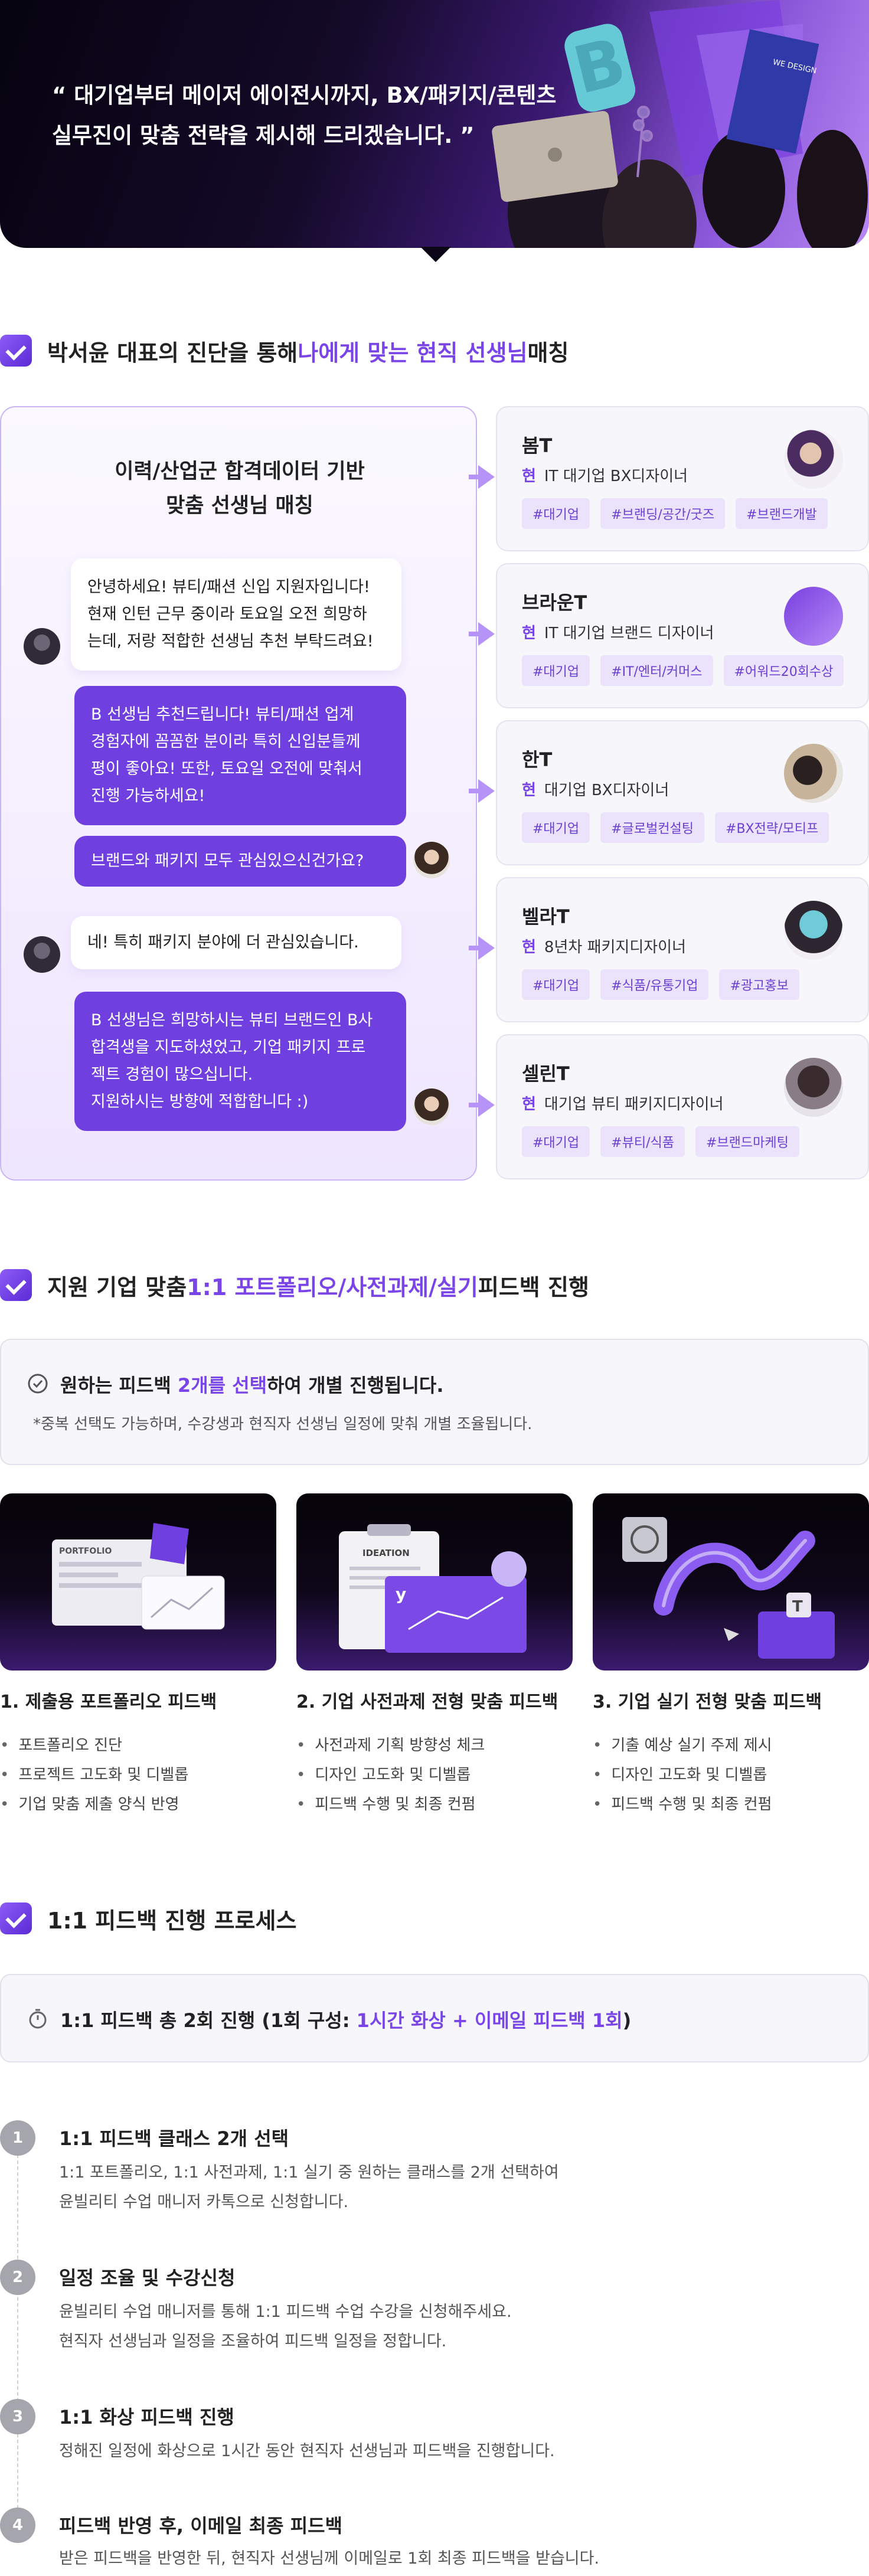 Image resolution: width=869 pixels, height=2576 pixels. What do you see at coordinates (108, 1702) in the screenshot?
I see `feature-title: 1. 제출용 포트폴리오 피드백` at bounding box center [108, 1702].